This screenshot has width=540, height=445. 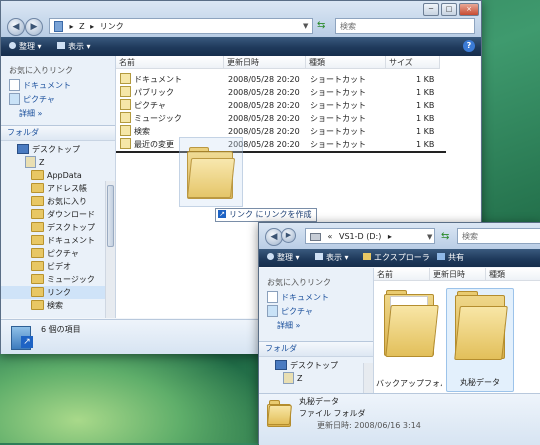 What do you see at coordinates (81, 26) in the screenshot?
I see `breadcrumb-root: Z` at bounding box center [81, 26].